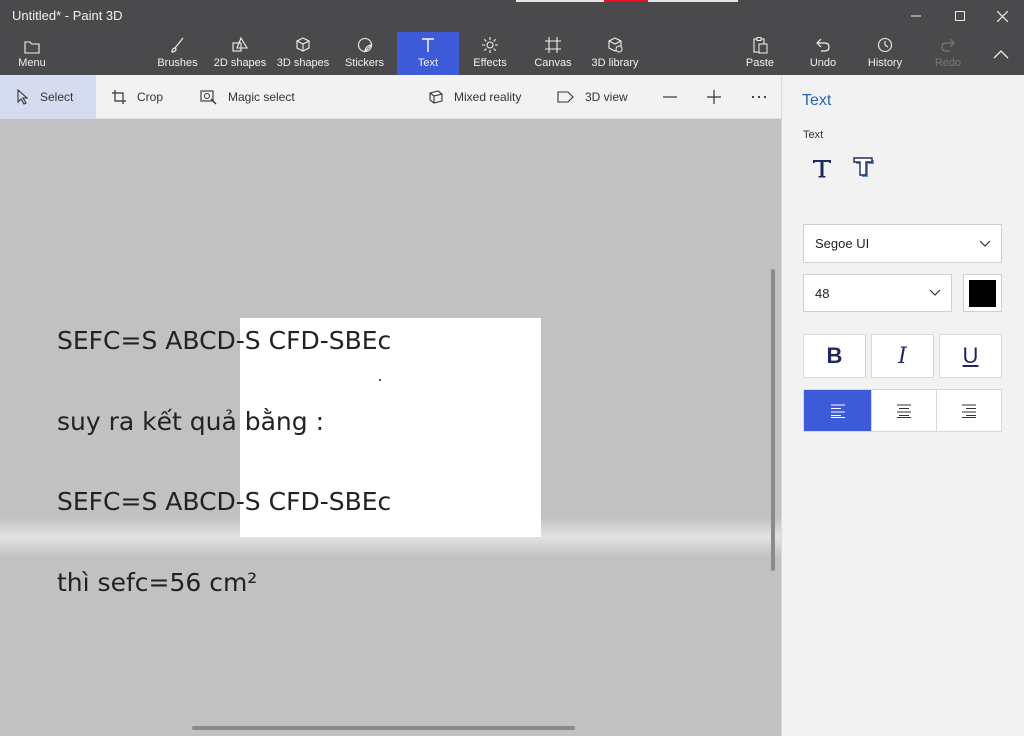  I want to click on tool-effects: Effects, so click(490, 53).